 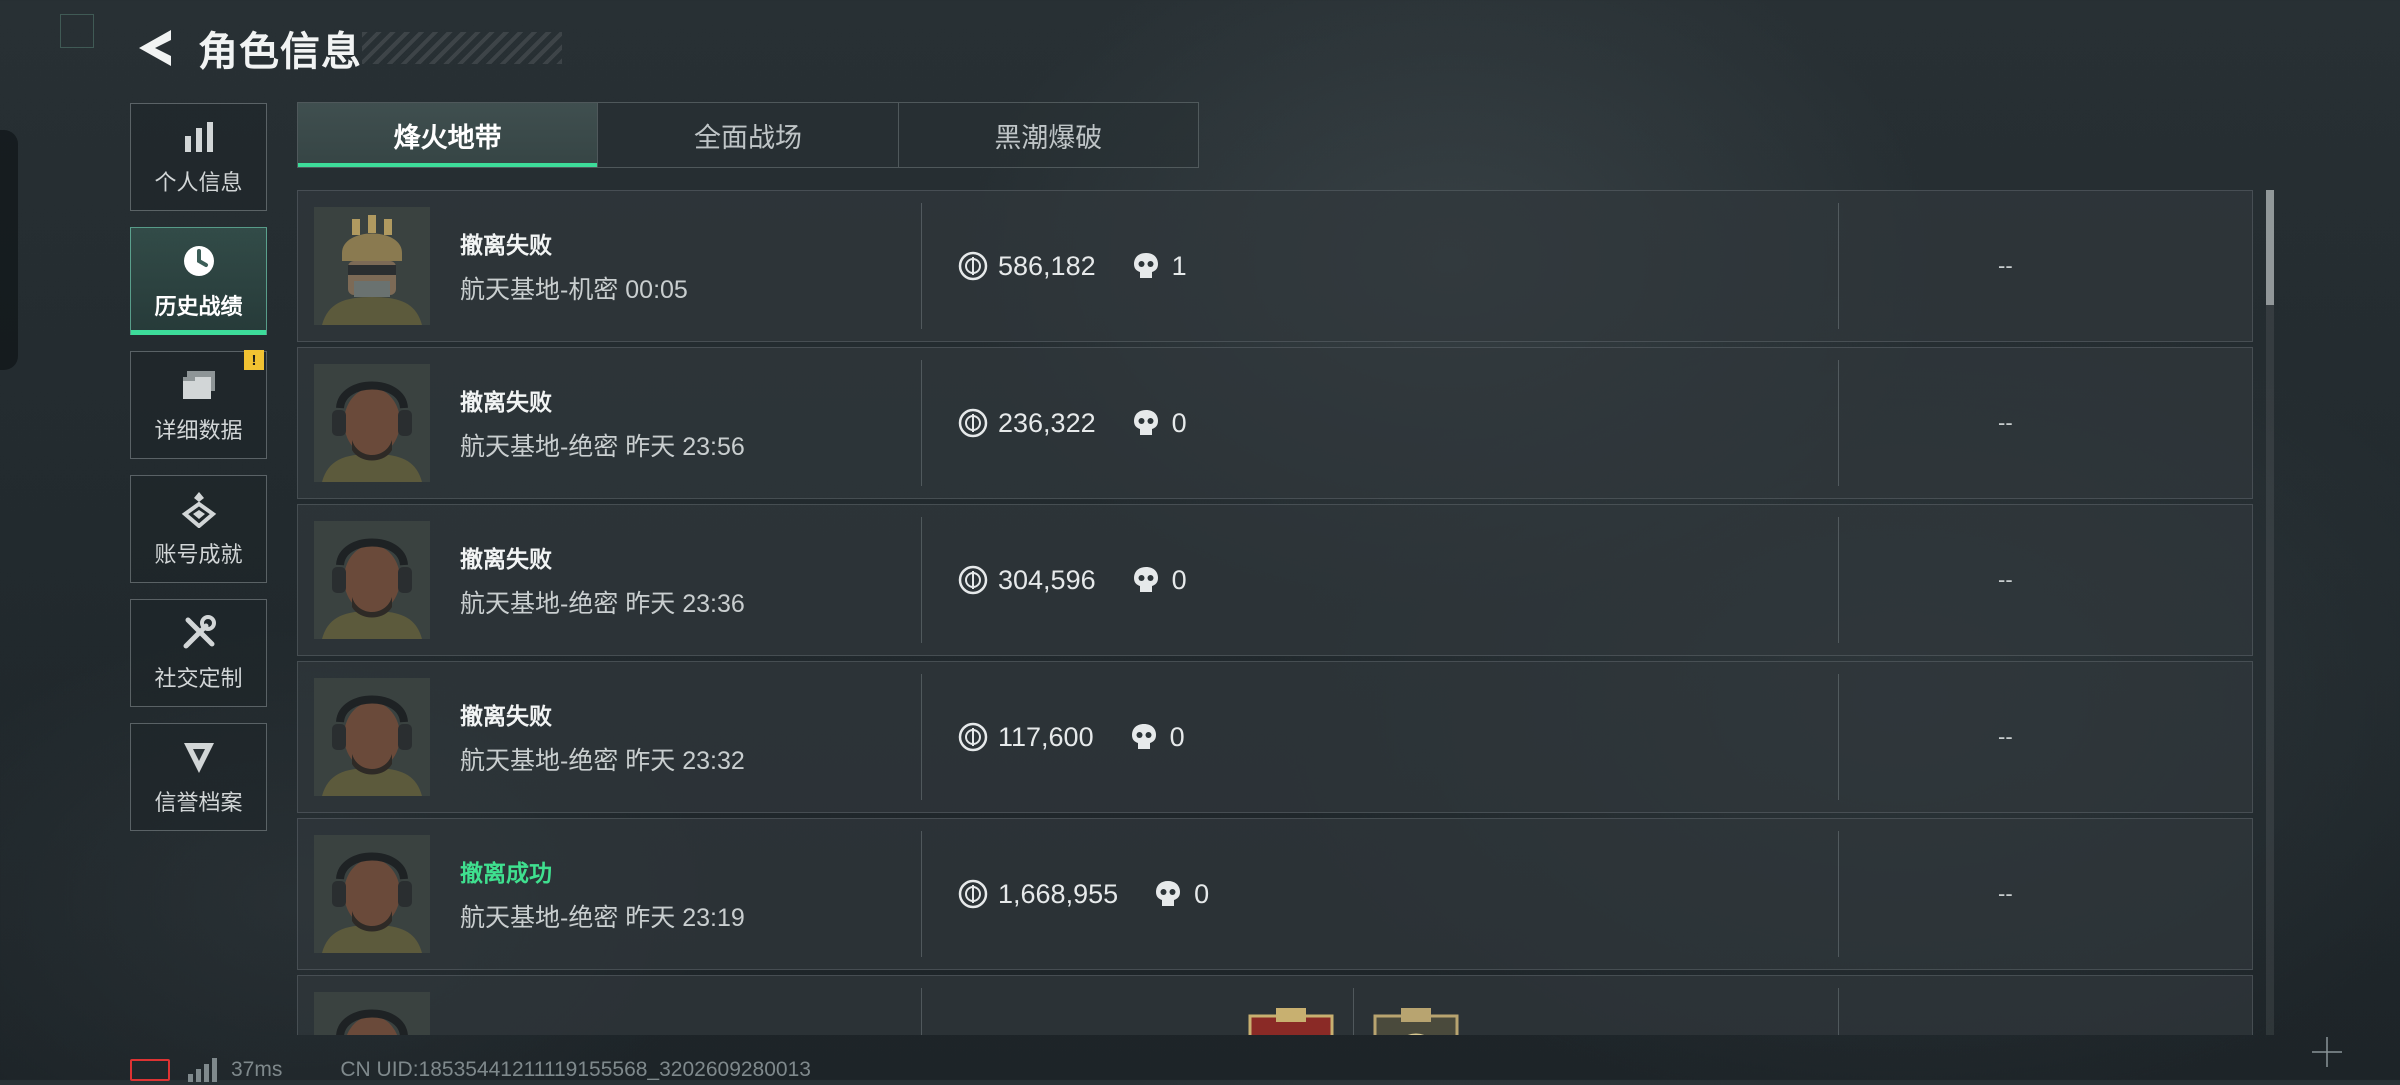 What do you see at coordinates (1275, 423) in the screenshot?
I see `match-row: 撤离失败航天基地-绝密 昨天 23:56 236,322 0 --` at bounding box center [1275, 423].